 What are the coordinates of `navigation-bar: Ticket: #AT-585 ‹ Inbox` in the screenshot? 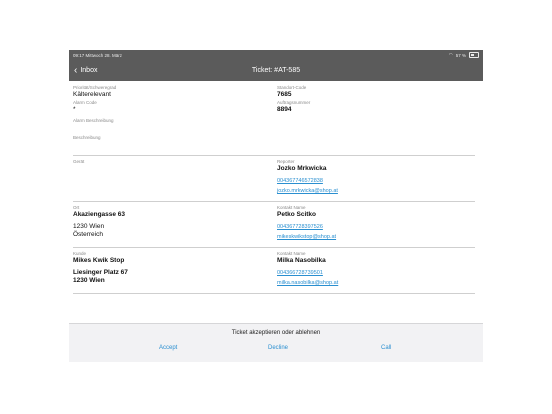 It's located at (276, 70).